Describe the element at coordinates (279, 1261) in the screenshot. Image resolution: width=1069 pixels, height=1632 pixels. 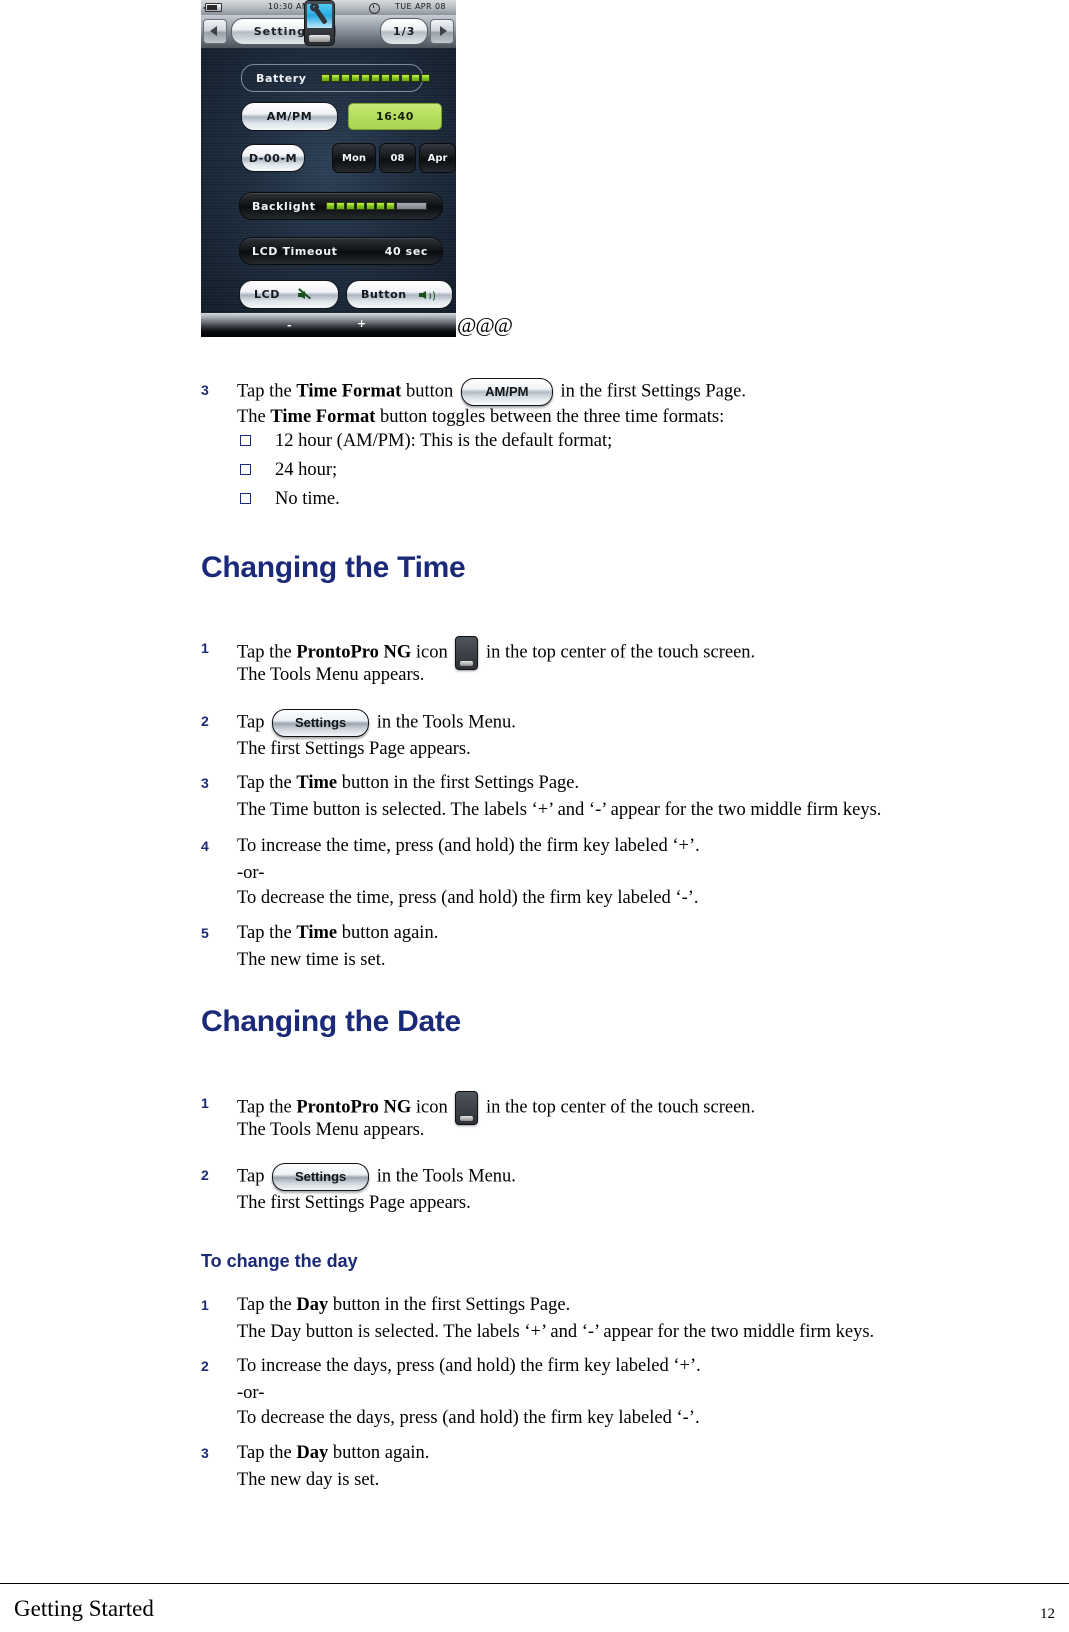
I see `subheading-to-change-the-day: To change the day` at that location.